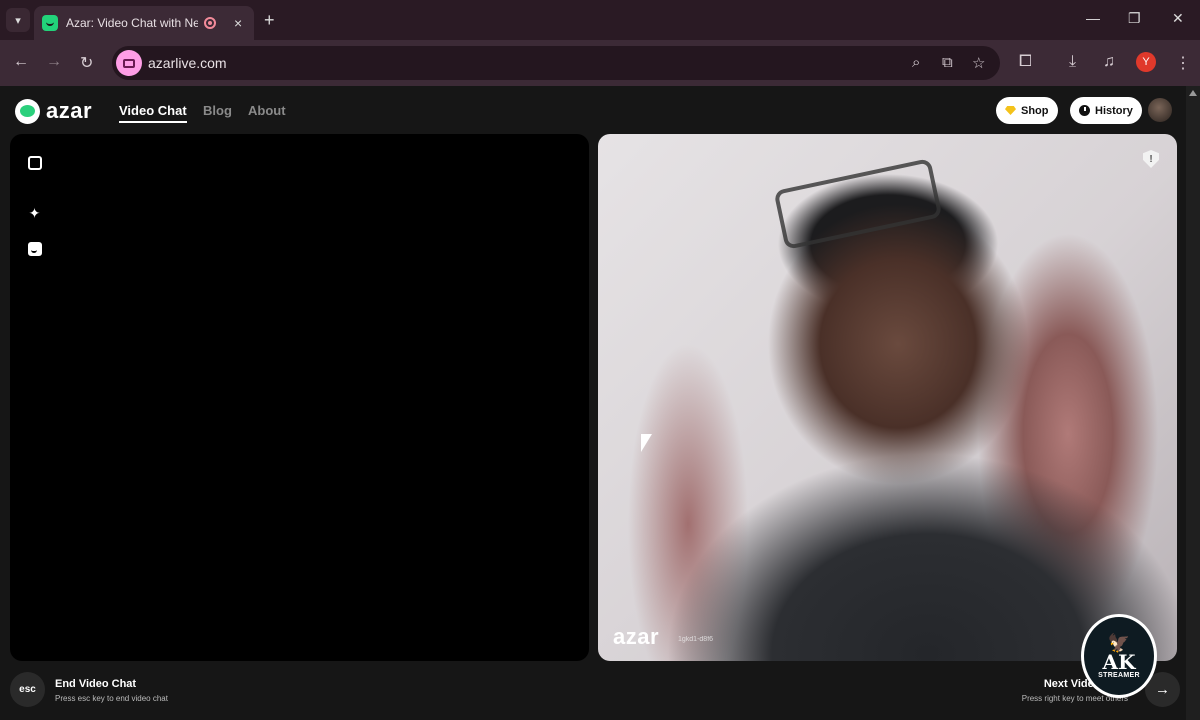 The height and width of the screenshot is (720, 1200). Describe the element at coordinates (916, 62) in the screenshot. I see `zoom-icon: ⌕` at that location.